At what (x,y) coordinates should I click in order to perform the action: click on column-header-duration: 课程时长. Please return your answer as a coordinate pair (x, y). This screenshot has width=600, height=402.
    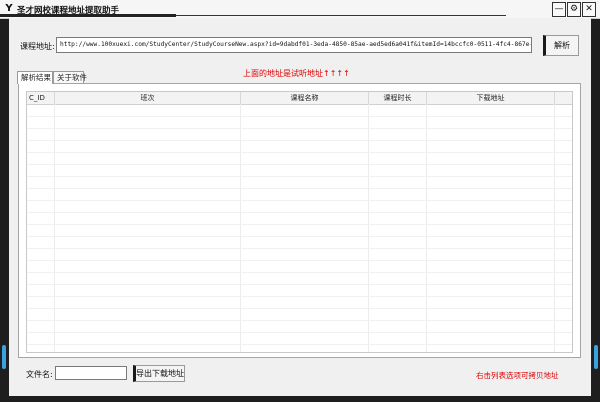
    Looking at the image, I should click on (398, 98).